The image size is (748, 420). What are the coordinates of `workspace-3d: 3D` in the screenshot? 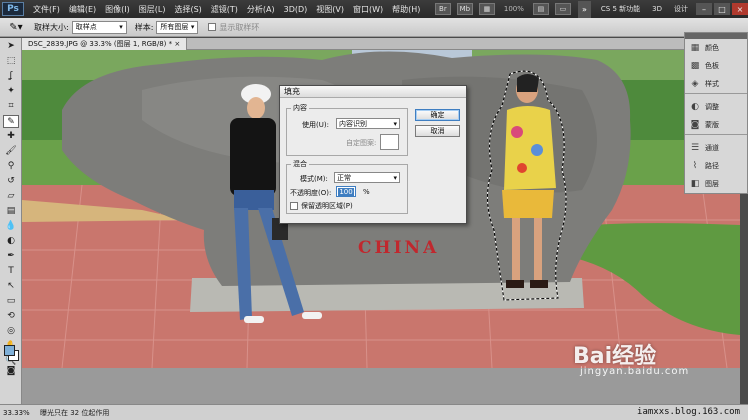 It's located at (657, 9).